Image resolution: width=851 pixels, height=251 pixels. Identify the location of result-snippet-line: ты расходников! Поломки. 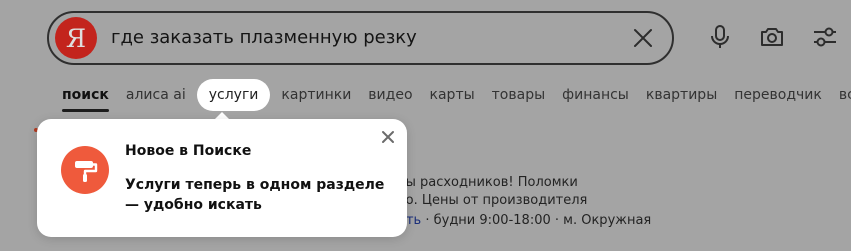
(488, 182).